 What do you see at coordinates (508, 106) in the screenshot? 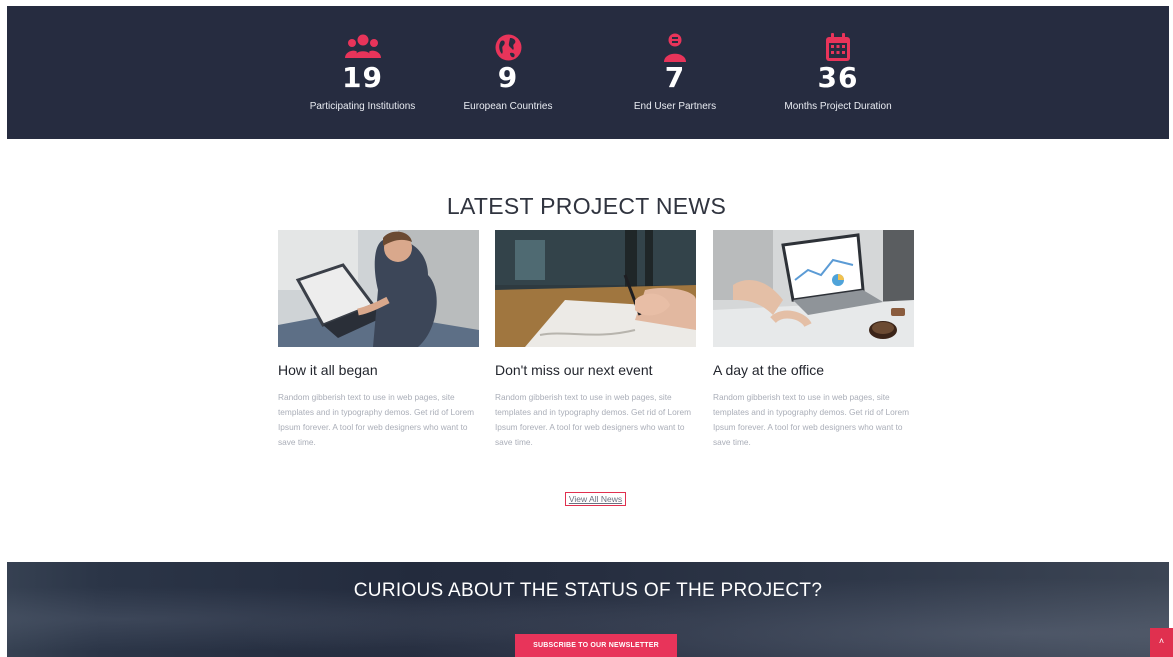
I see `stat-label: European Countries` at bounding box center [508, 106].